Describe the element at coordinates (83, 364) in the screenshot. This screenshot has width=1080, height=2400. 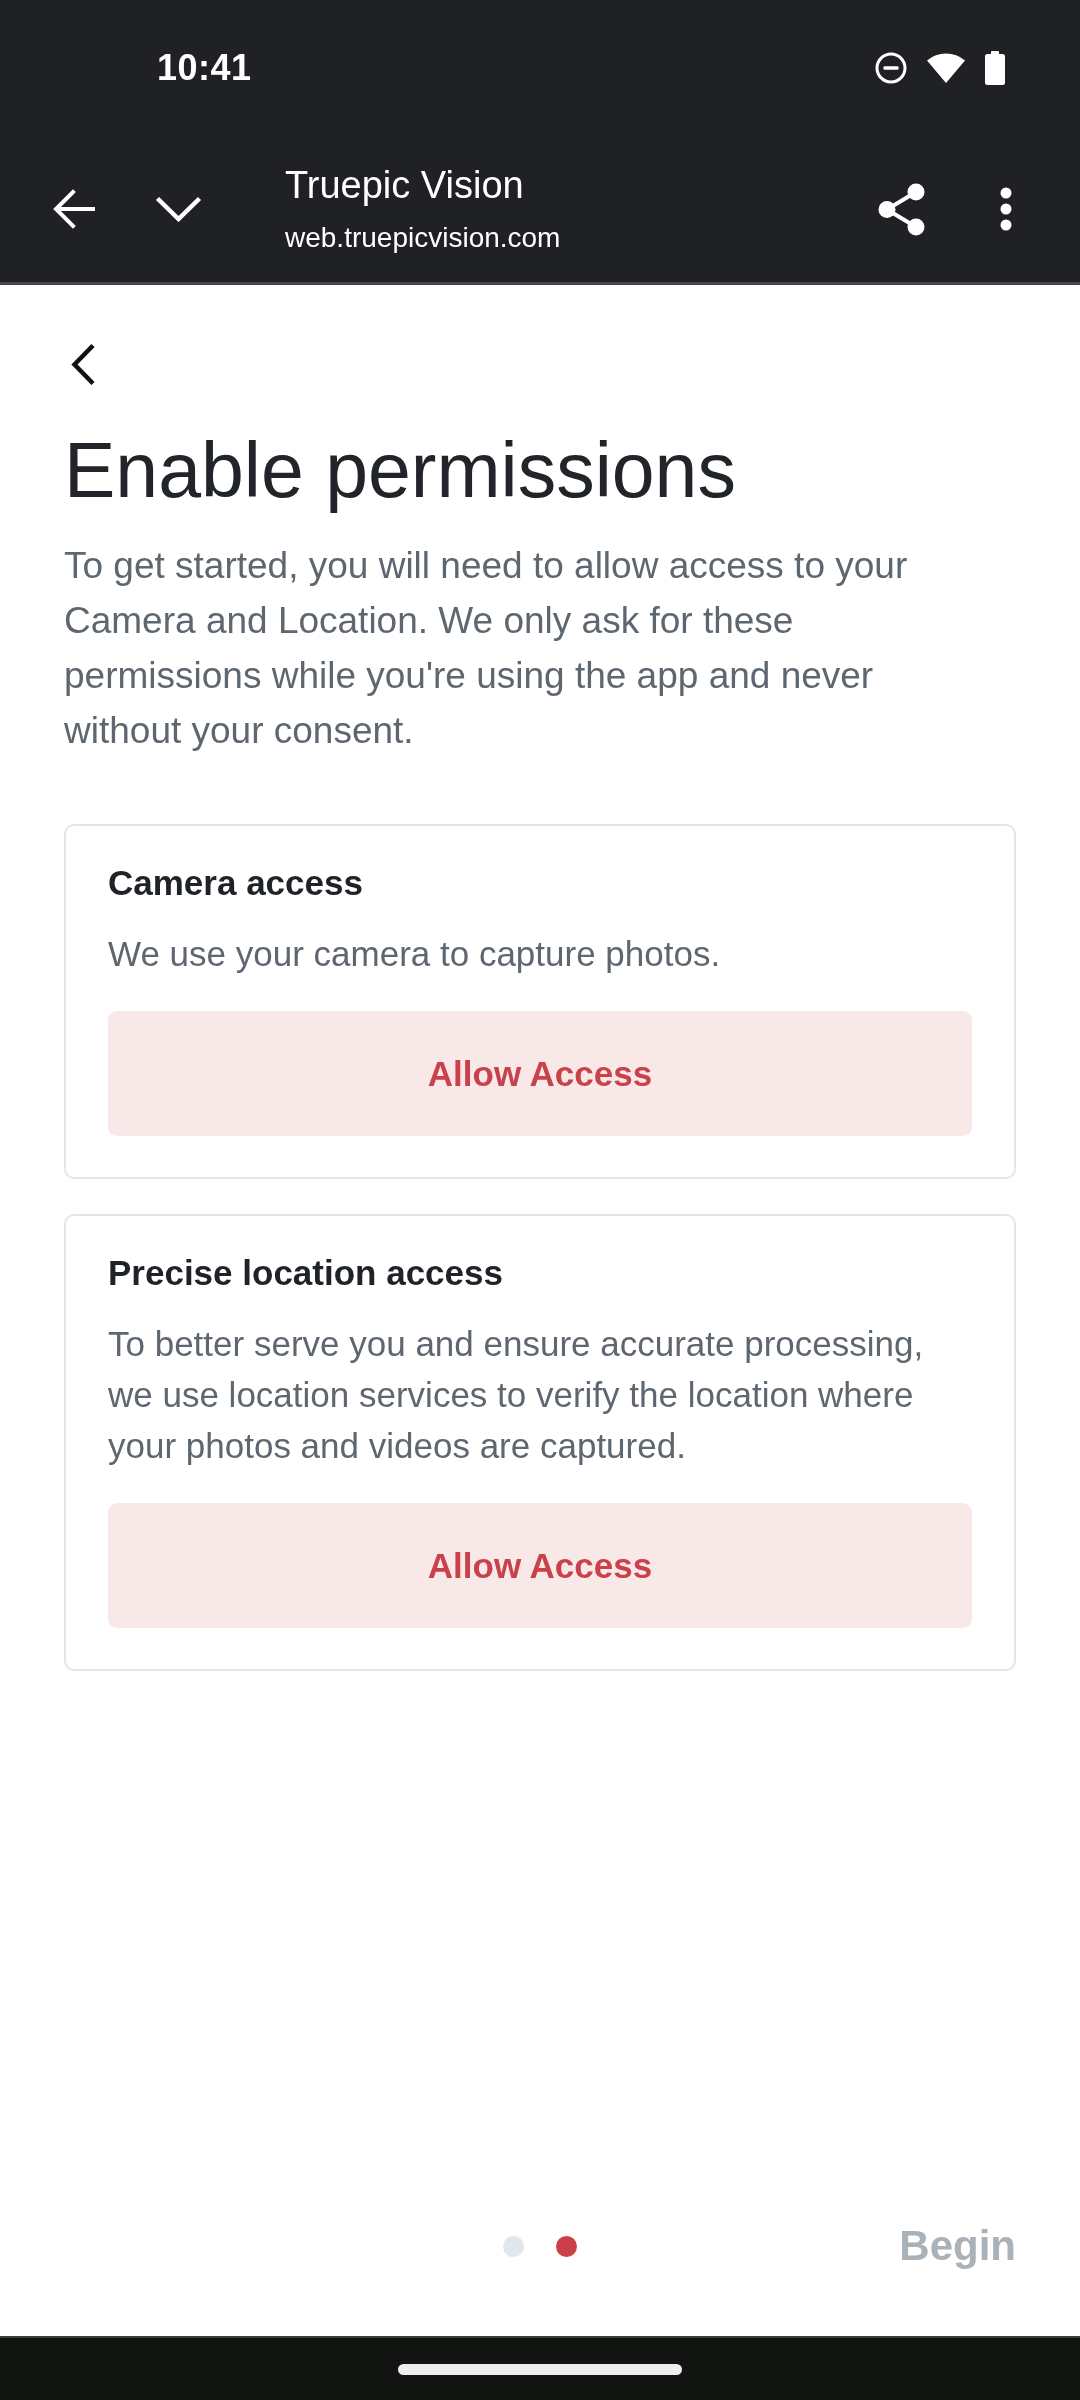
I see `back-chevron-icon` at that location.